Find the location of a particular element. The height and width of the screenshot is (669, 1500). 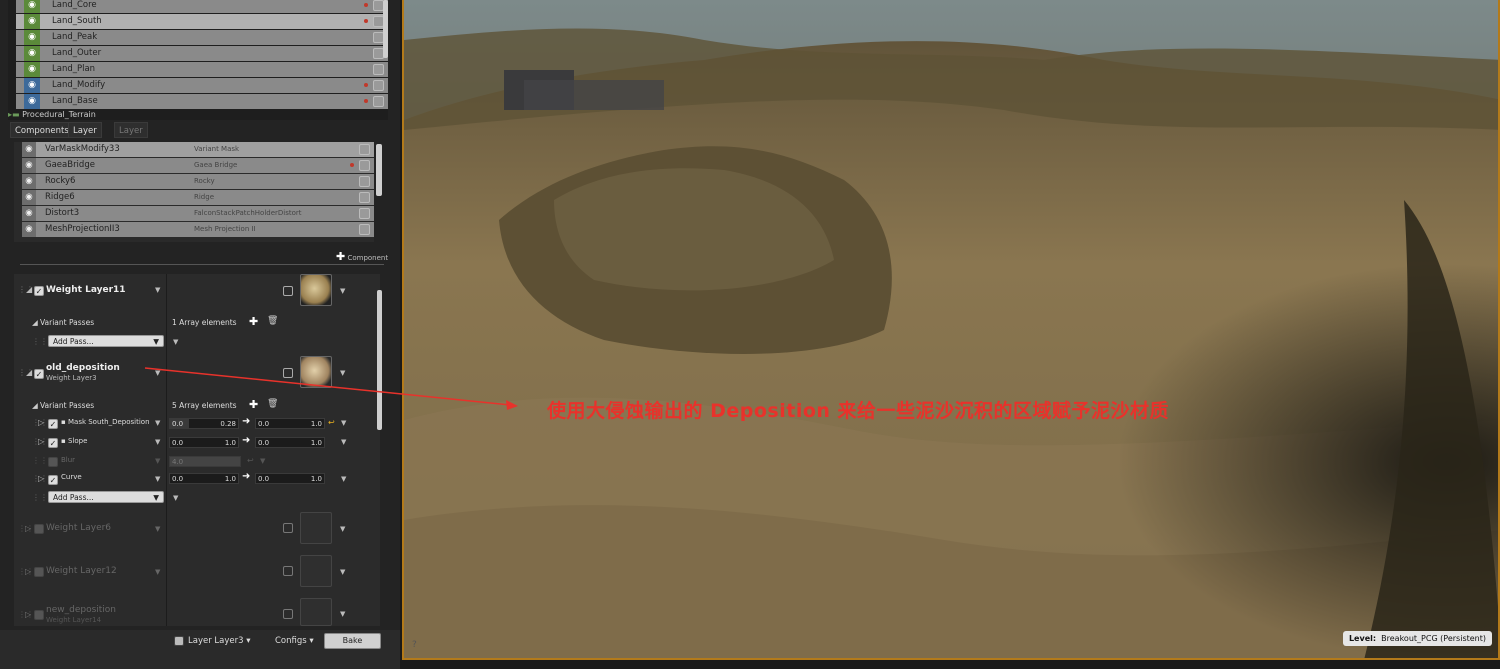

component-row: ◉ GaeaBridge Gaea Bridge is located at coordinates (198, 165).